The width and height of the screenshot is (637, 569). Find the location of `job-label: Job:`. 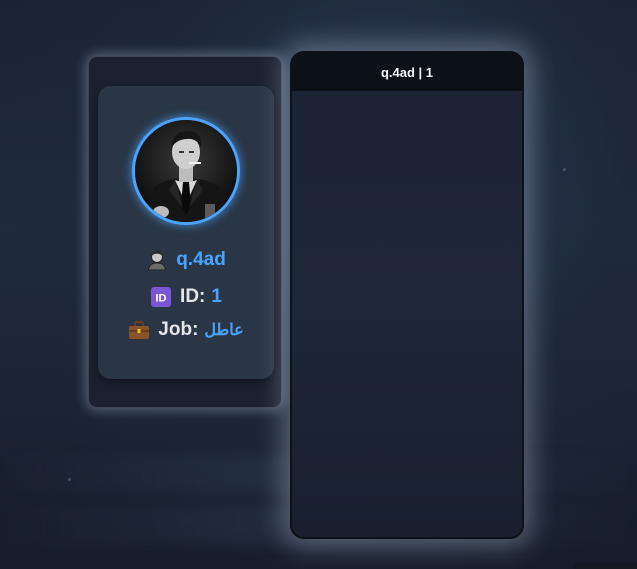

job-label: Job: is located at coordinates (178, 329).